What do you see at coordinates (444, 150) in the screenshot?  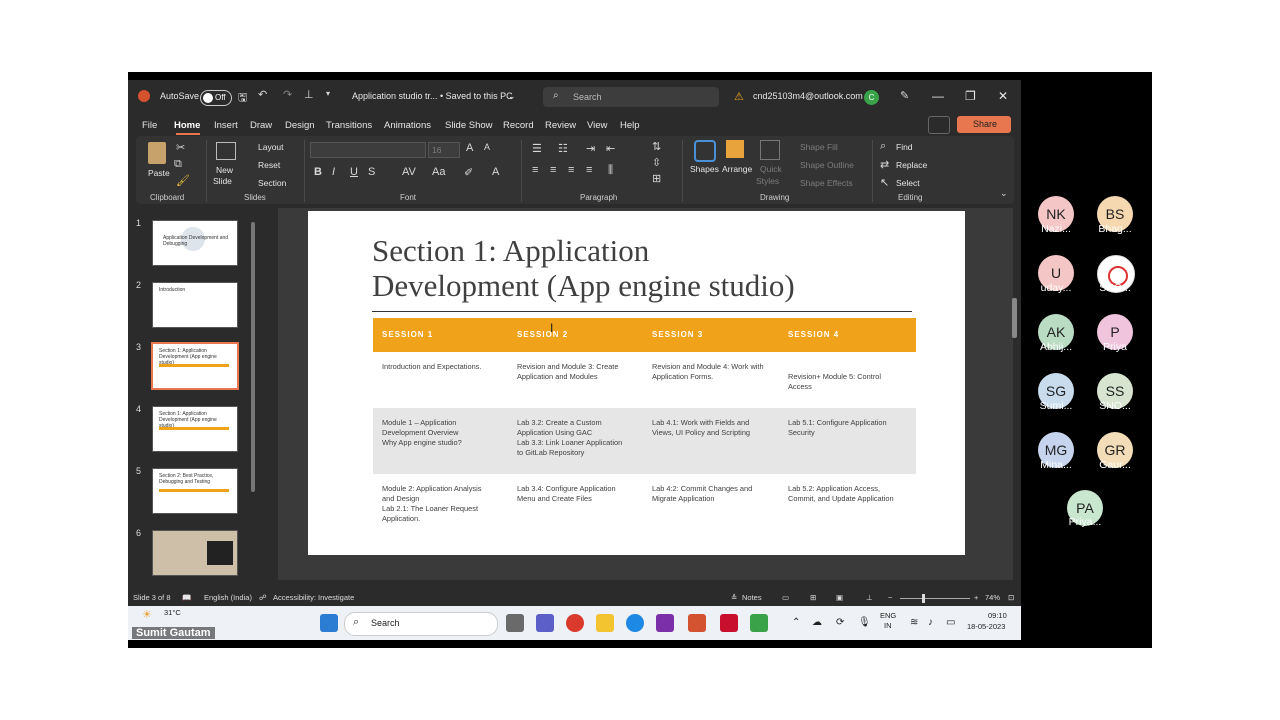 I see `font-size-field: 16` at bounding box center [444, 150].